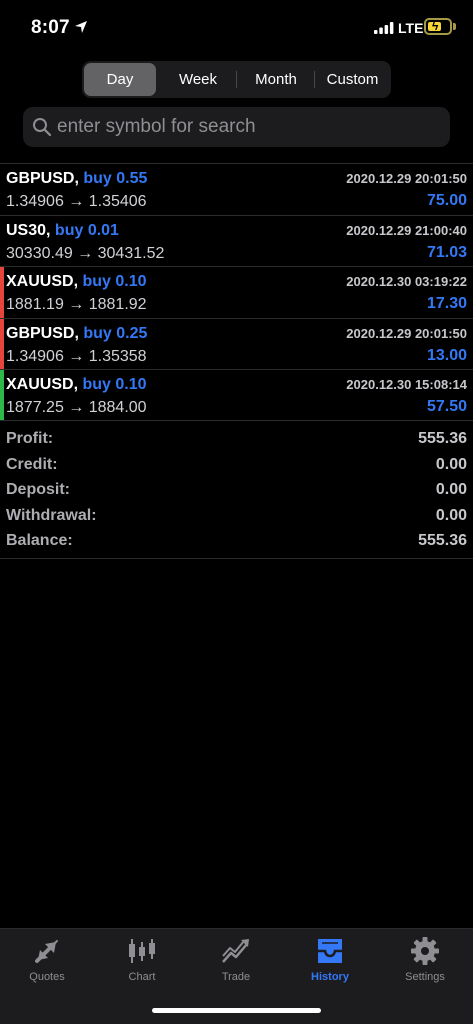 The image size is (473, 1024). What do you see at coordinates (247, 127) in the screenshot?
I see `search-input` at bounding box center [247, 127].